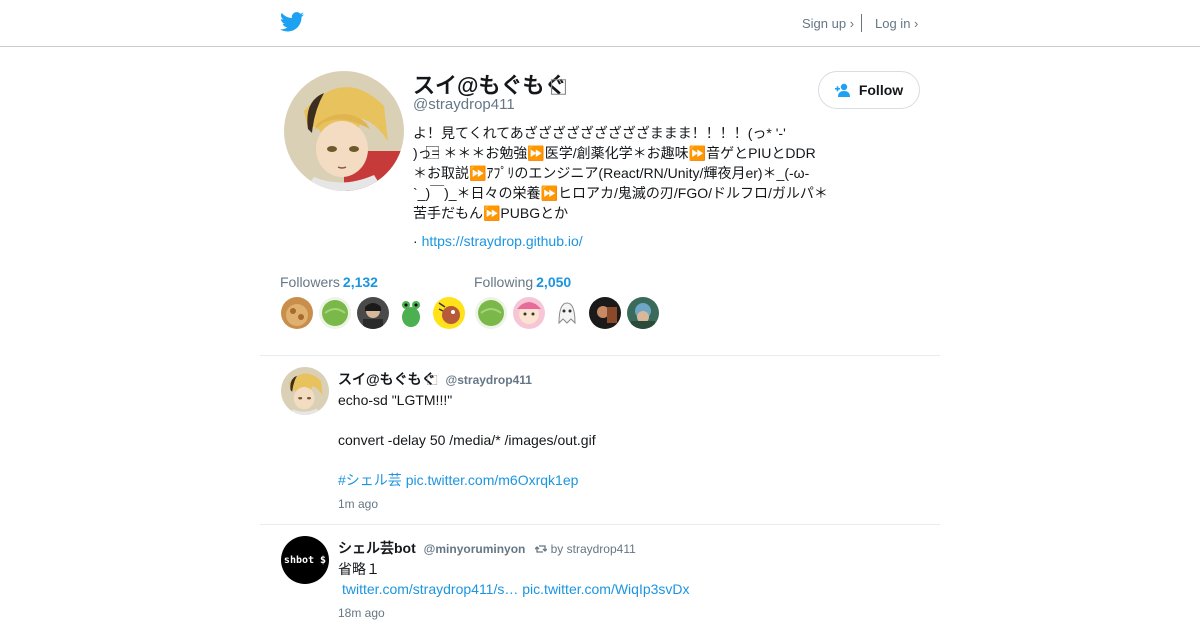 The image size is (1200, 630). I want to click on following-stat: Following 2,050, so click(522, 282).